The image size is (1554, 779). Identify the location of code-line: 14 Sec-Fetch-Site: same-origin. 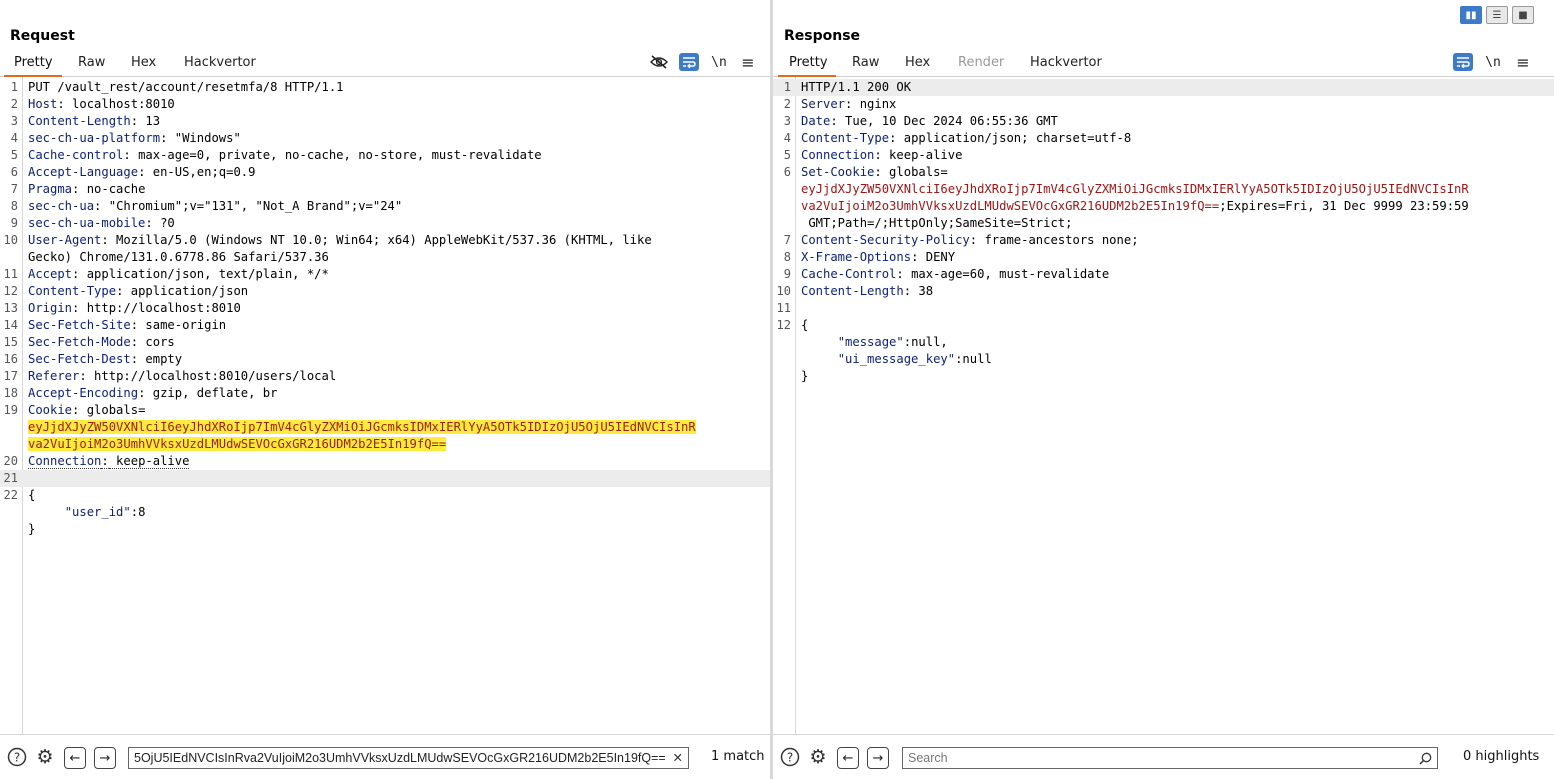
(385, 325).